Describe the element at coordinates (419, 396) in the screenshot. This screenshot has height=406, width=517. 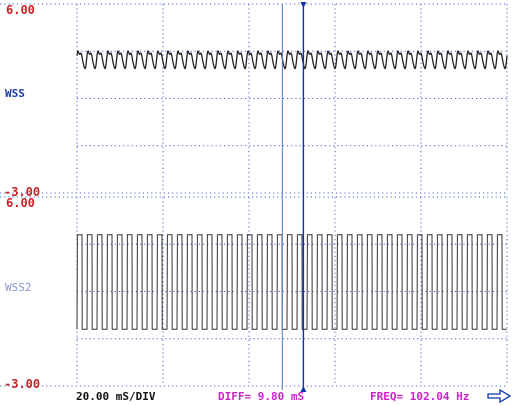
I see `freq-readout: FREQ= 102.04 Hz` at that location.